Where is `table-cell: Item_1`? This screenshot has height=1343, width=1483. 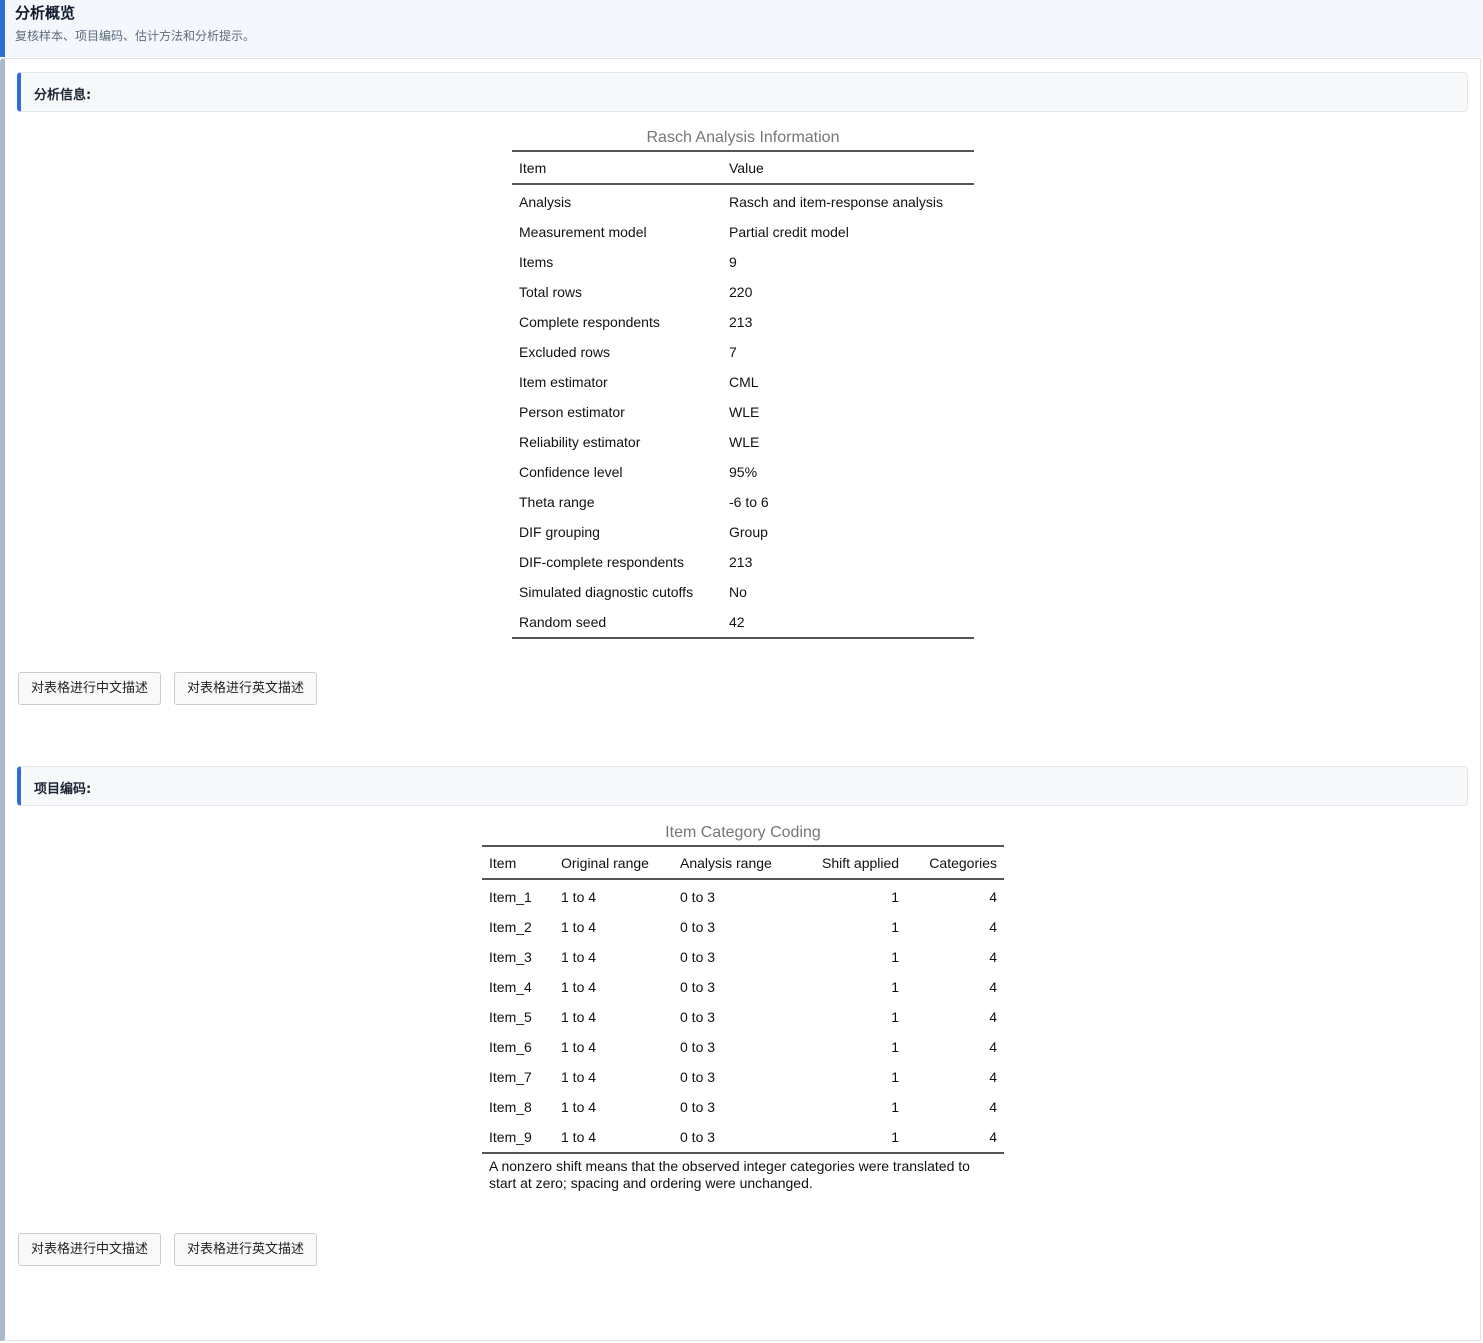
table-cell: Item_1 is located at coordinates (510, 897).